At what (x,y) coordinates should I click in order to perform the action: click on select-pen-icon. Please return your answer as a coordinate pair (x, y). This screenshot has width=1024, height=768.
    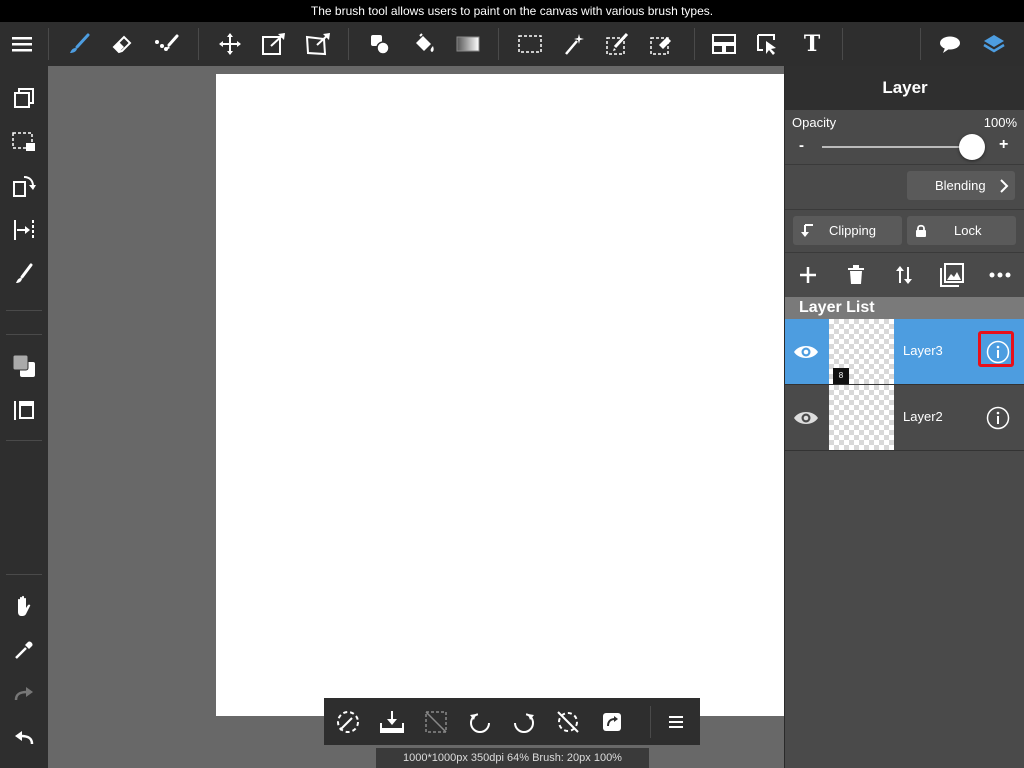
    Looking at the image, I should click on (618, 44).